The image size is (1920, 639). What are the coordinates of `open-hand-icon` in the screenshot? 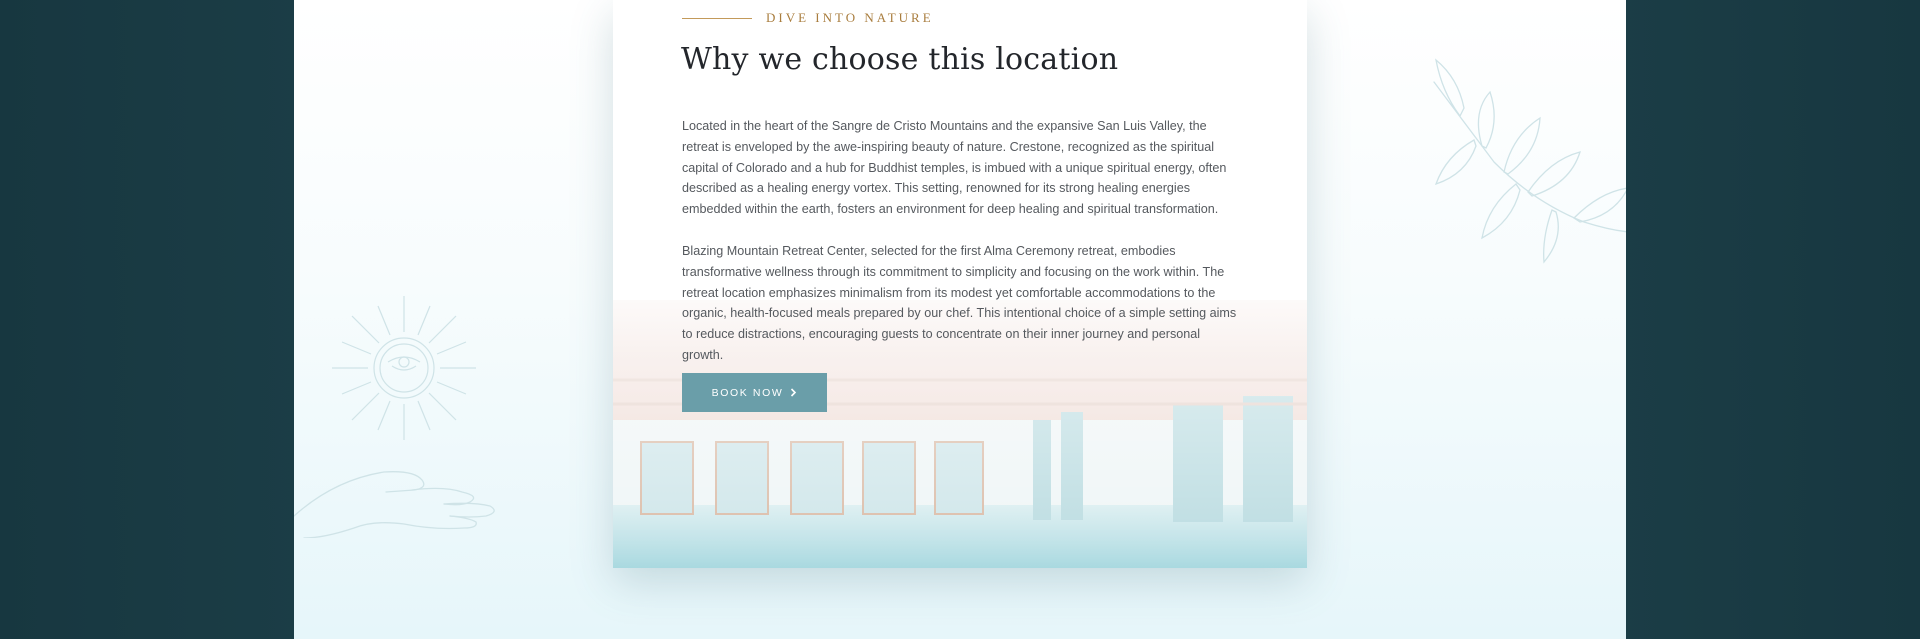 It's located at (394, 504).